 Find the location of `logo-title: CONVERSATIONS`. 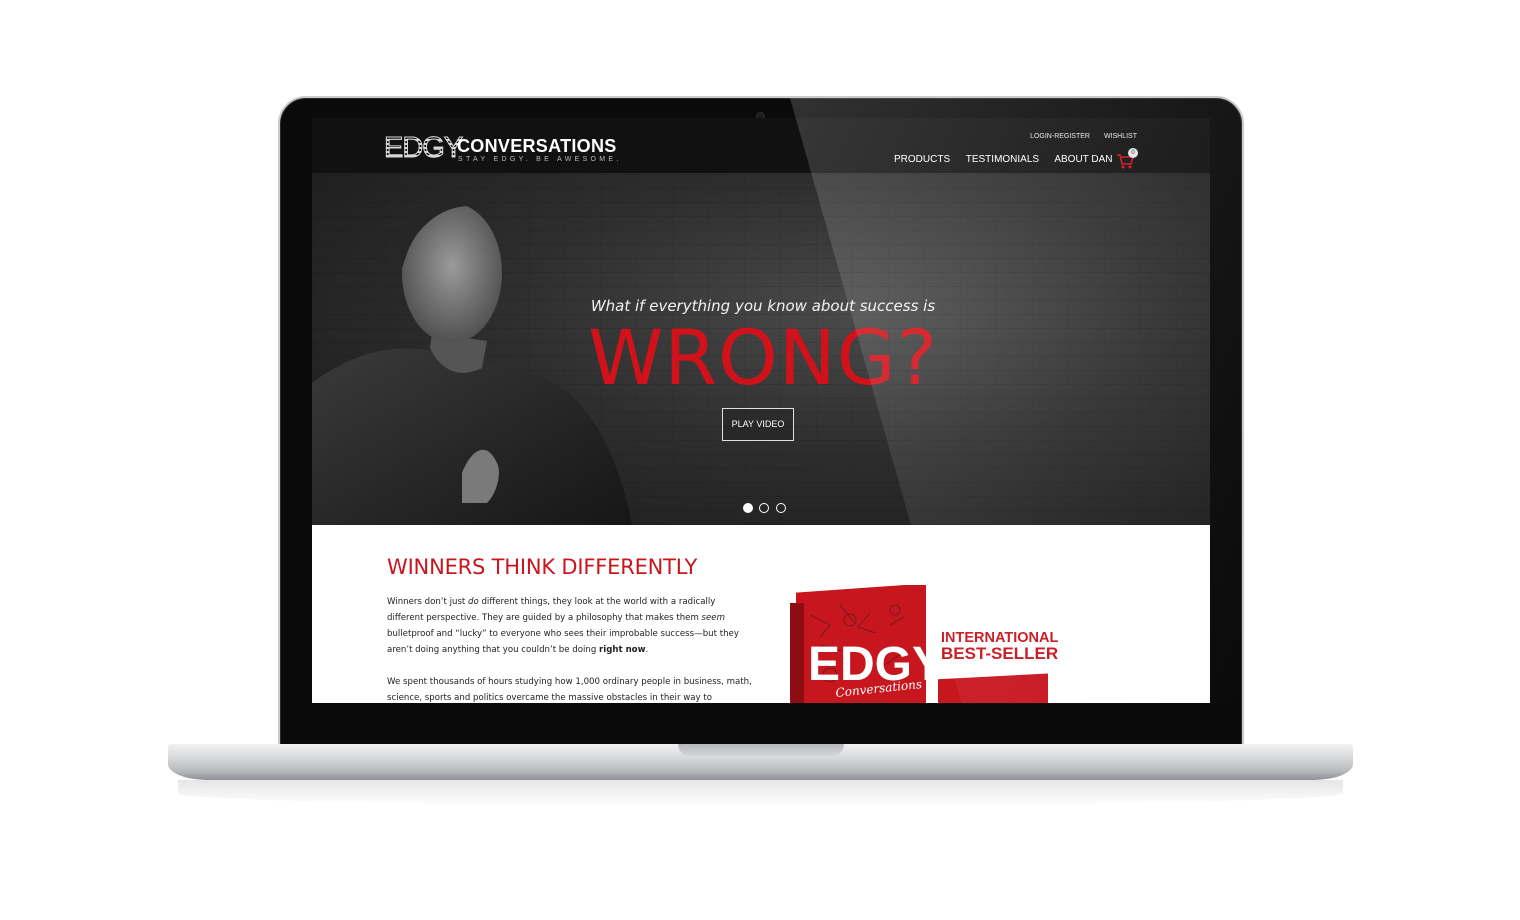

logo-title: CONVERSATIONS is located at coordinates (537, 146).